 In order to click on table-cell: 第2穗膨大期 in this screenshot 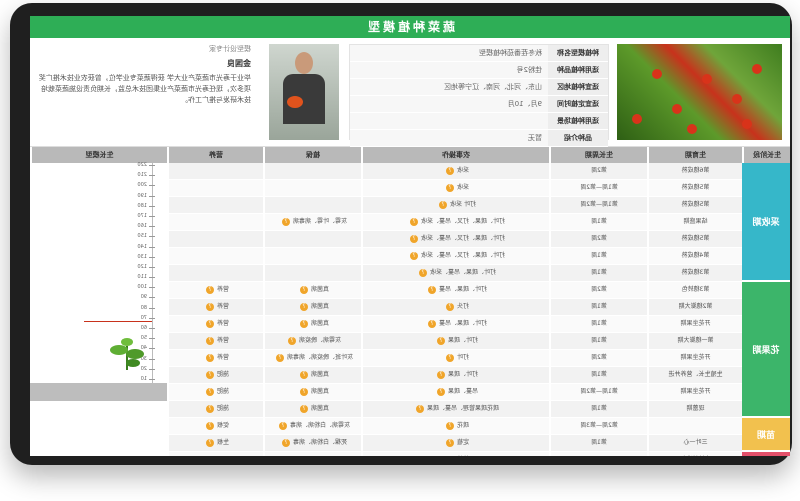, I will do `click(694, 307)`.